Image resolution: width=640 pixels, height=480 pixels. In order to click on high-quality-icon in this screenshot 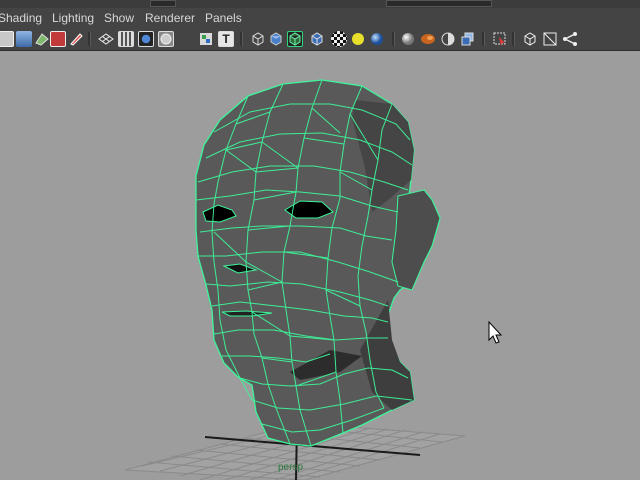, I will do `click(408, 39)`.